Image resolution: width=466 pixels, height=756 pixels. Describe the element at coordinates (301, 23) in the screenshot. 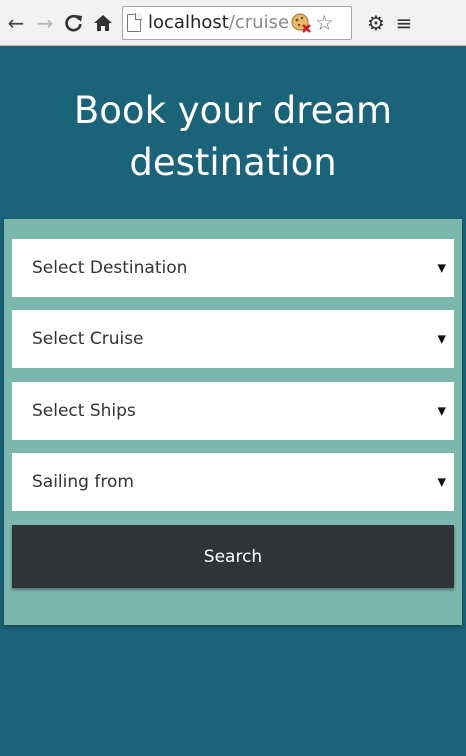

I see `cookie-blocked-icon` at that location.